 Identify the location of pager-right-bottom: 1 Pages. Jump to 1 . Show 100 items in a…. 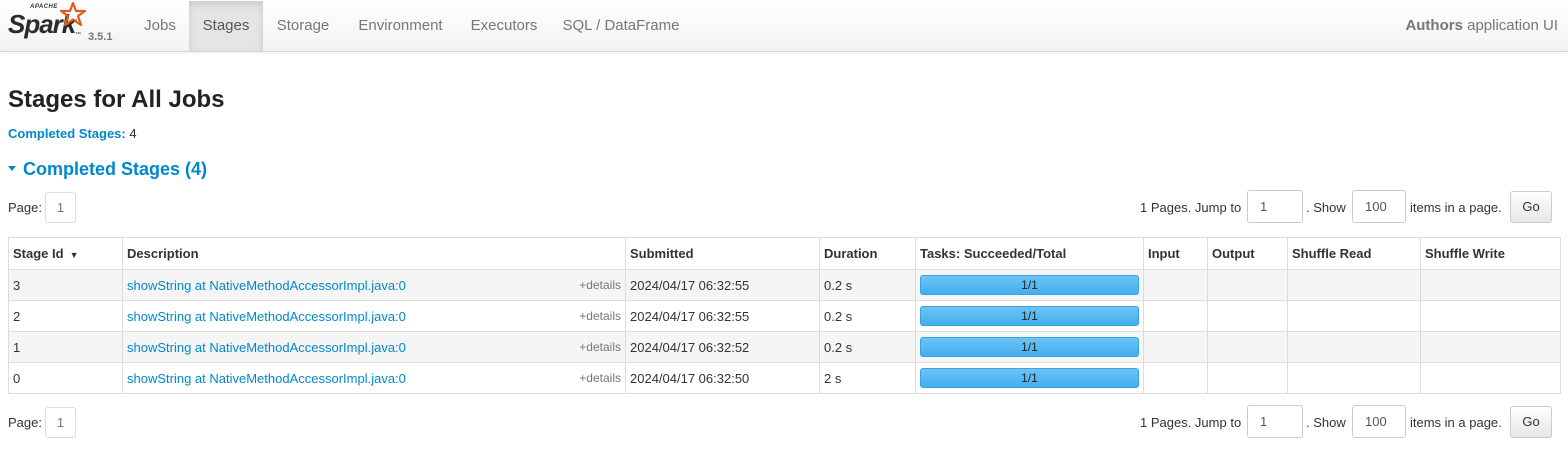
(1350, 422).